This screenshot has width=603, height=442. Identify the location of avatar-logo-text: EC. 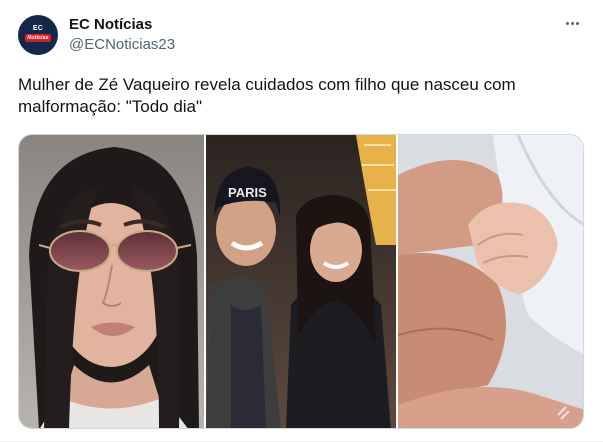
(38, 28).